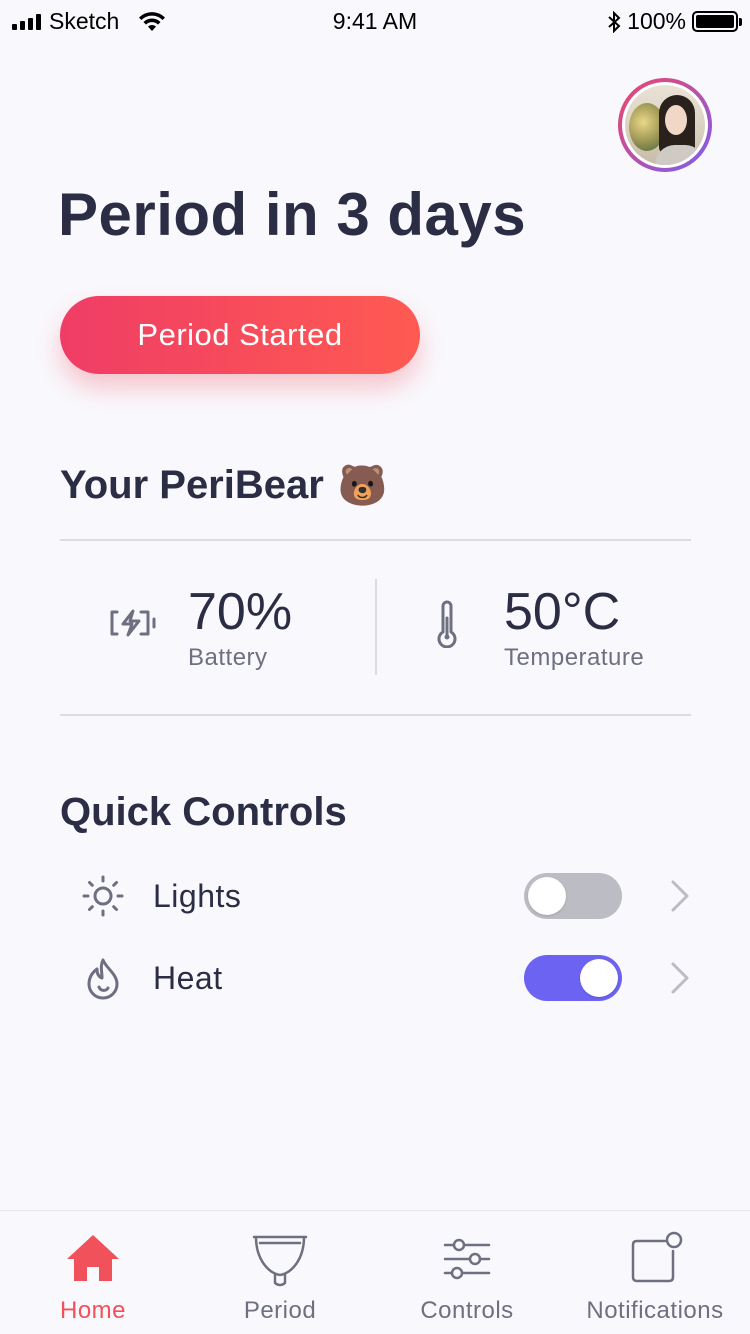  Describe the element at coordinates (133, 623) in the screenshot. I see `battery-charging-icon` at that location.